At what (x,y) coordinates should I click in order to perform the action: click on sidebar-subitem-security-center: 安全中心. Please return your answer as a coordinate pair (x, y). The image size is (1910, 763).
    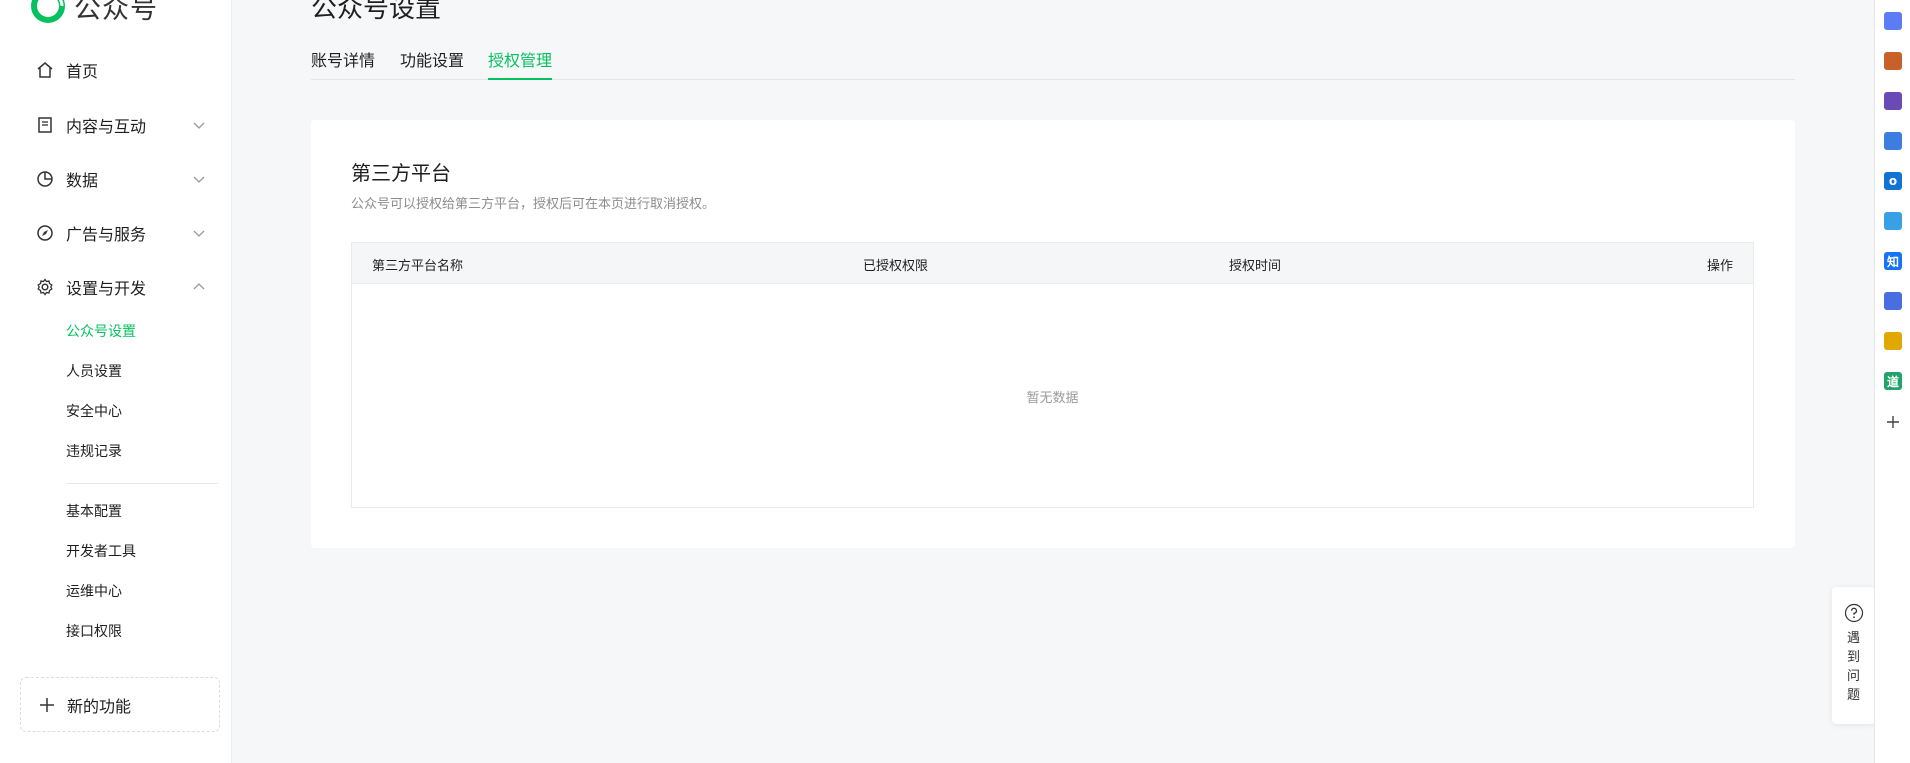
    Looking at the image, I should click on (94, 412).